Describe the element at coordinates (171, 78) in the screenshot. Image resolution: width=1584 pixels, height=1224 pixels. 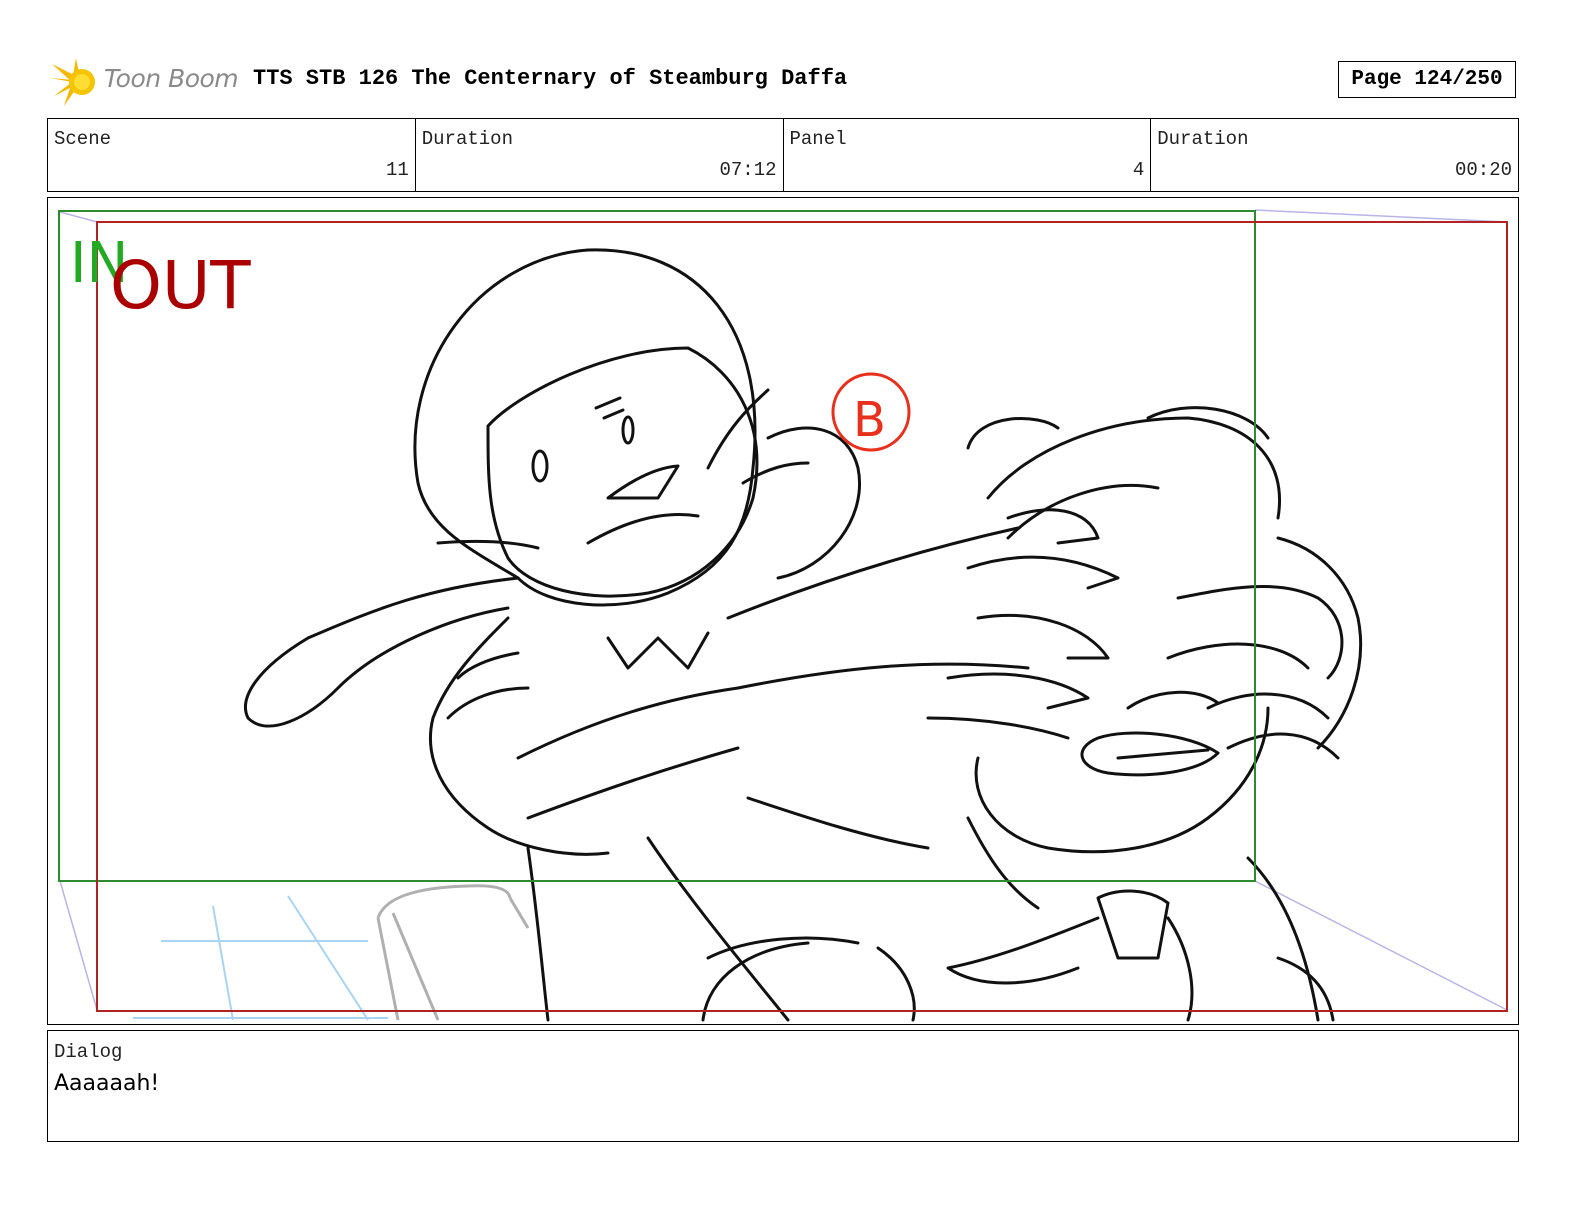
I see `logo-wordmark: Toon Boom` at that location.